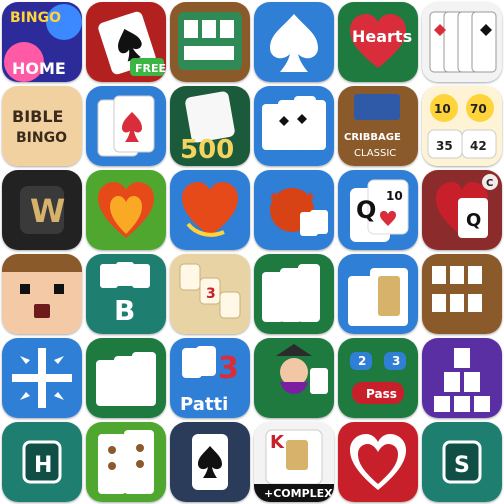  Describe the element at coordinates (444, 146) in the screenshot. I see `number-35: 35` at that location.